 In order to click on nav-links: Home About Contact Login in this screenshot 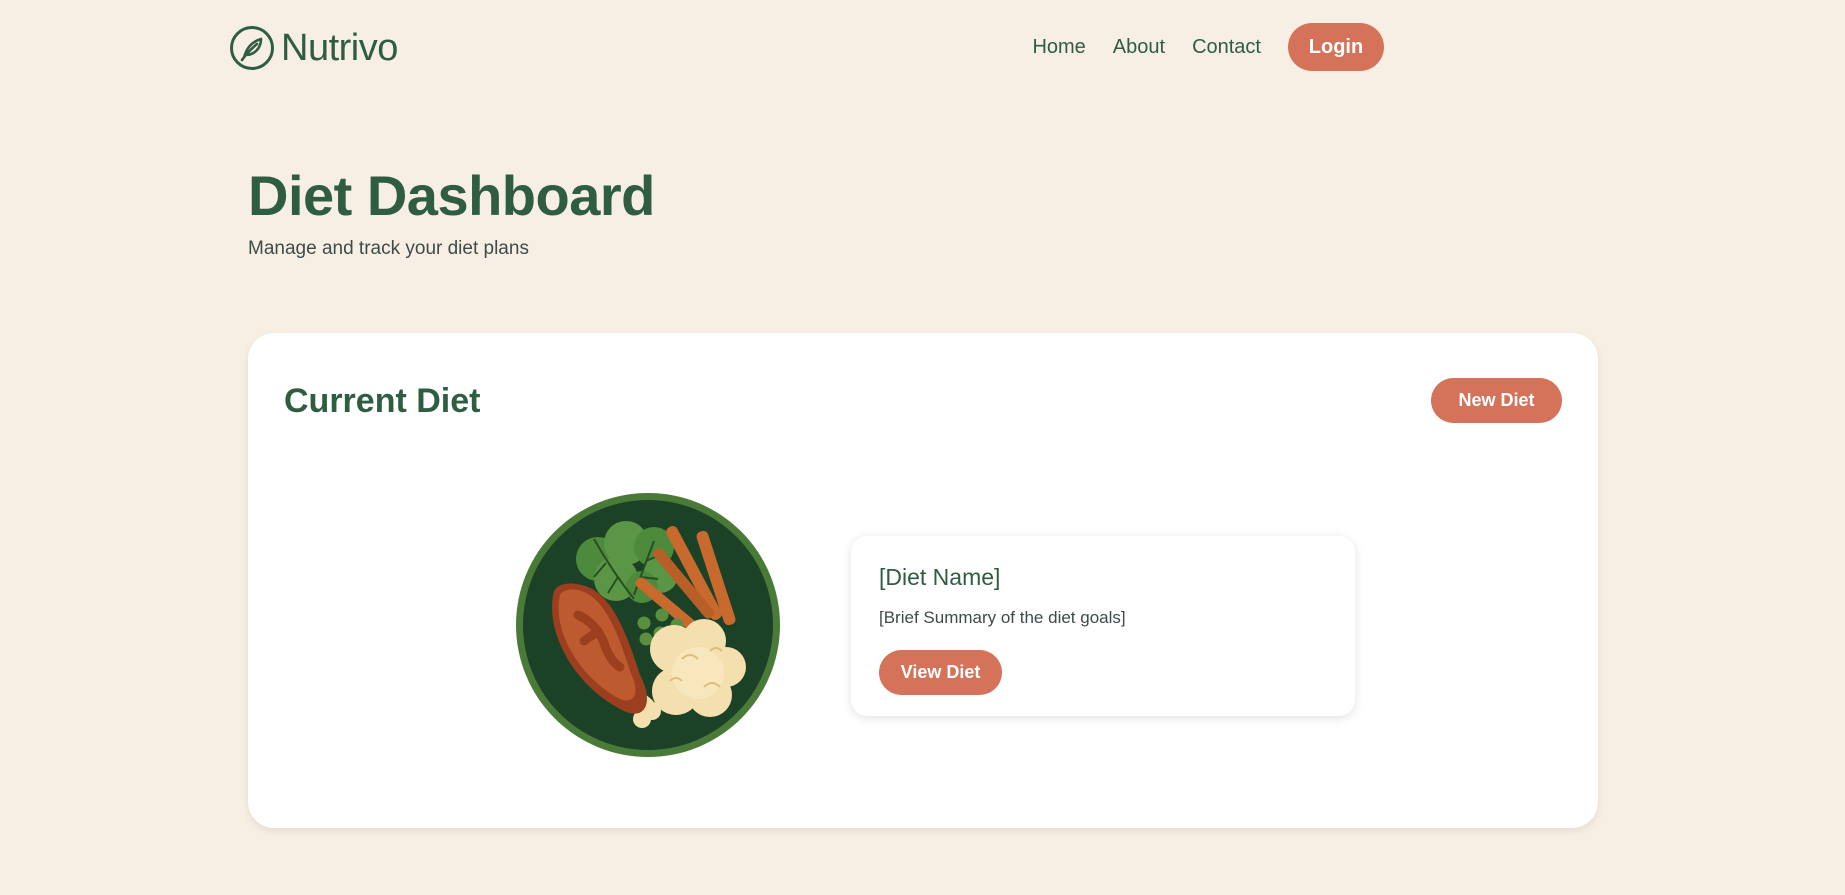, I will do `click(1208, 47)`.